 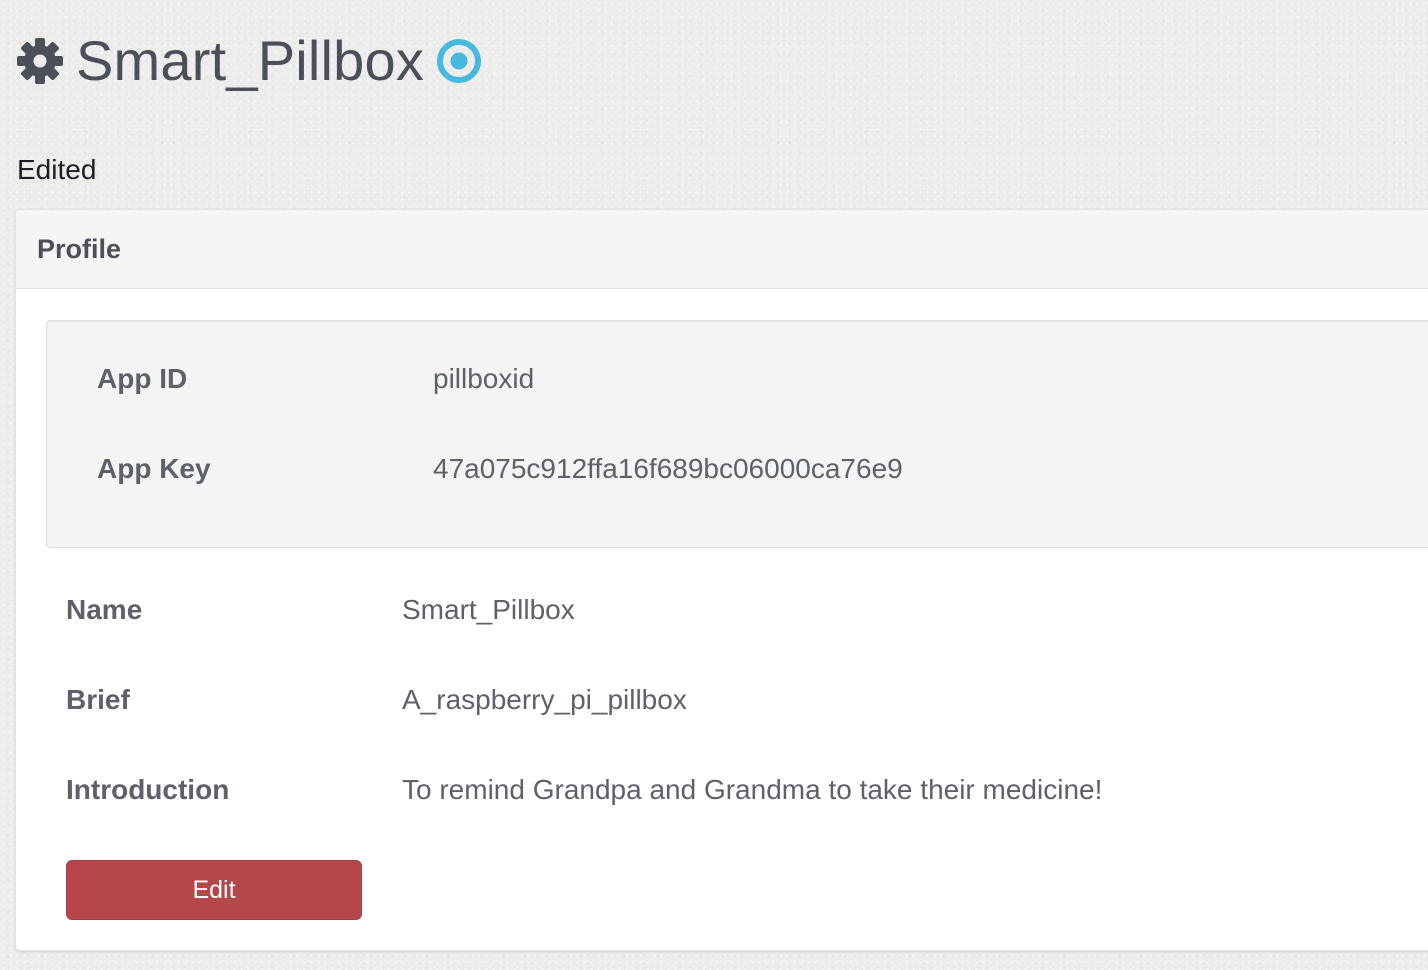 I want to click on brief-value: A_raspberry_pi_pillbox, so click(x=544, y=699).